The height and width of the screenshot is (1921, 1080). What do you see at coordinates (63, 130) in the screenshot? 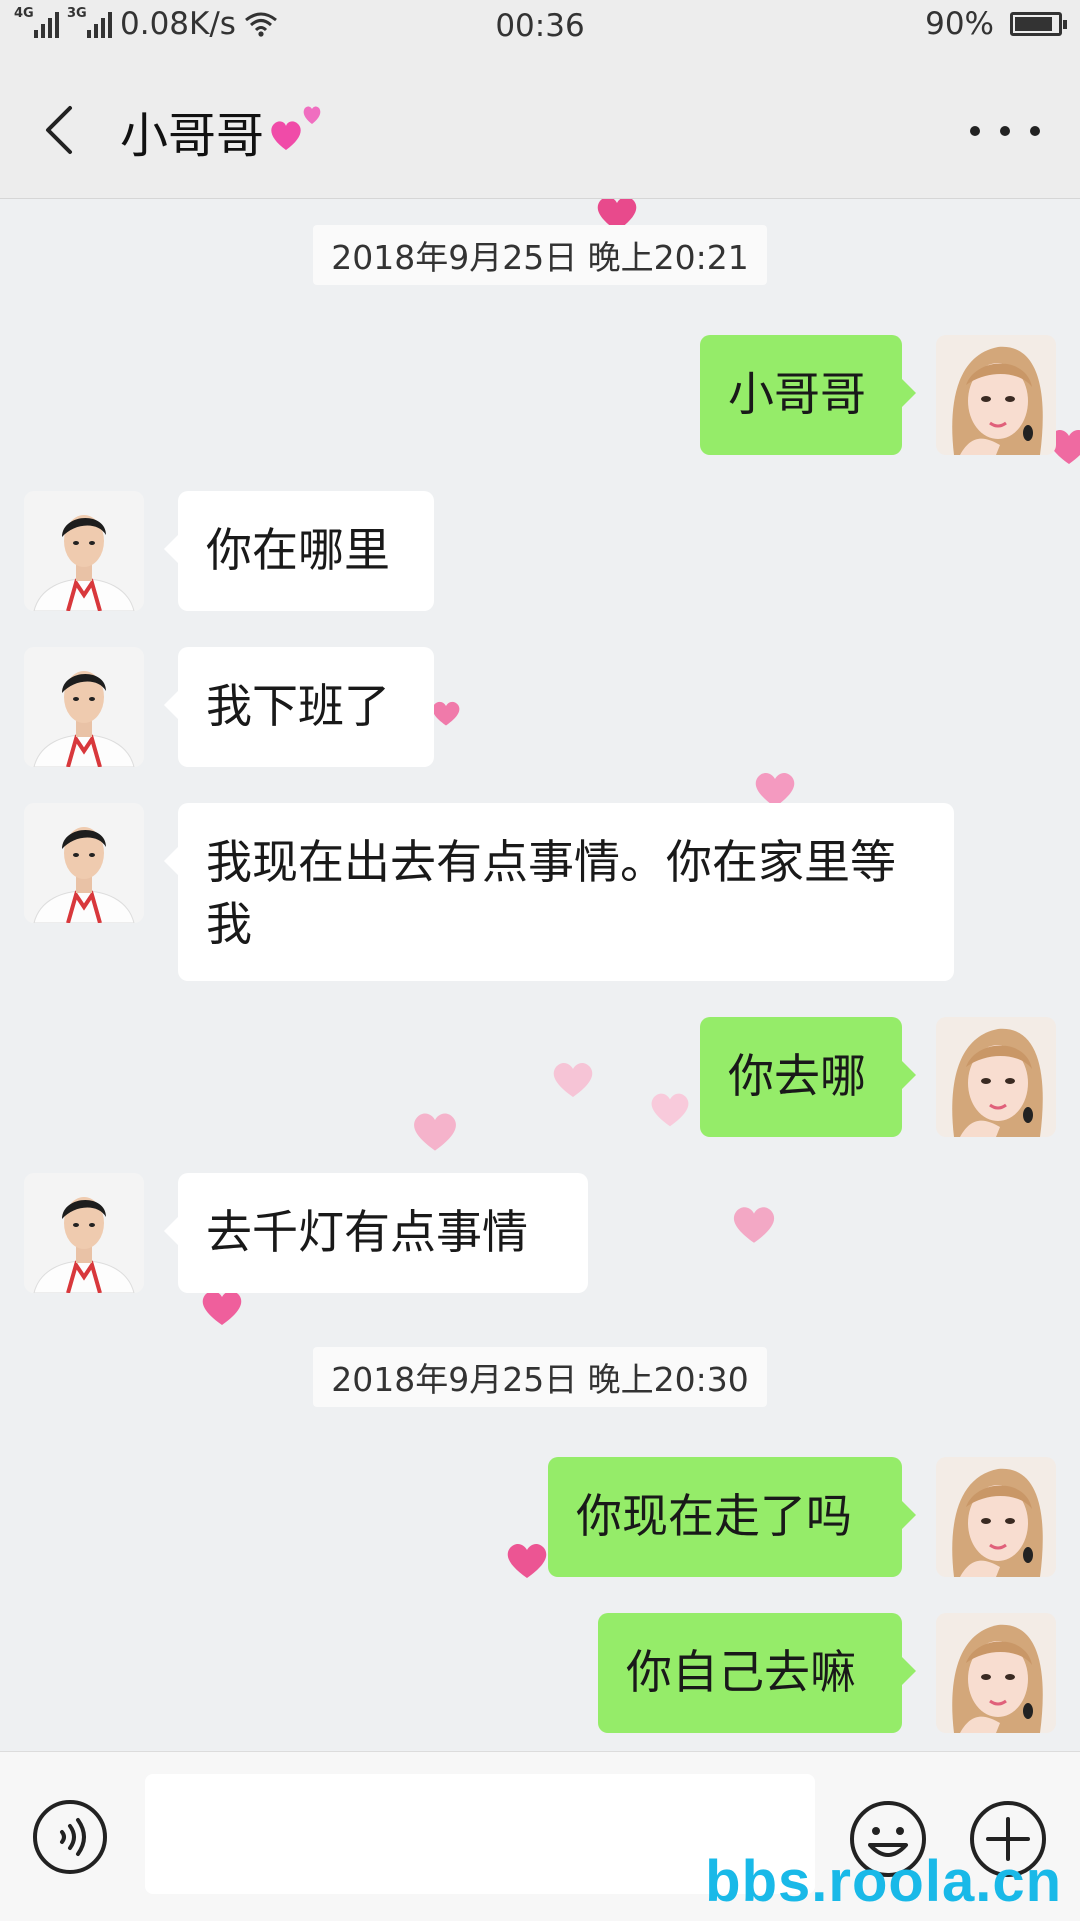
I see `back-arrow-icon` at bounding box center [63, 130].